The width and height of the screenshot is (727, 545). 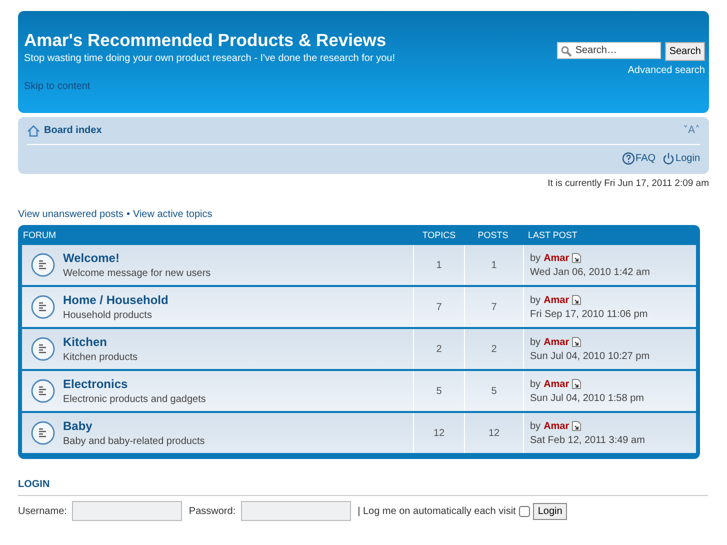 I want to click on forum-description: Welcome message for new users, so click(x=137, y=273).